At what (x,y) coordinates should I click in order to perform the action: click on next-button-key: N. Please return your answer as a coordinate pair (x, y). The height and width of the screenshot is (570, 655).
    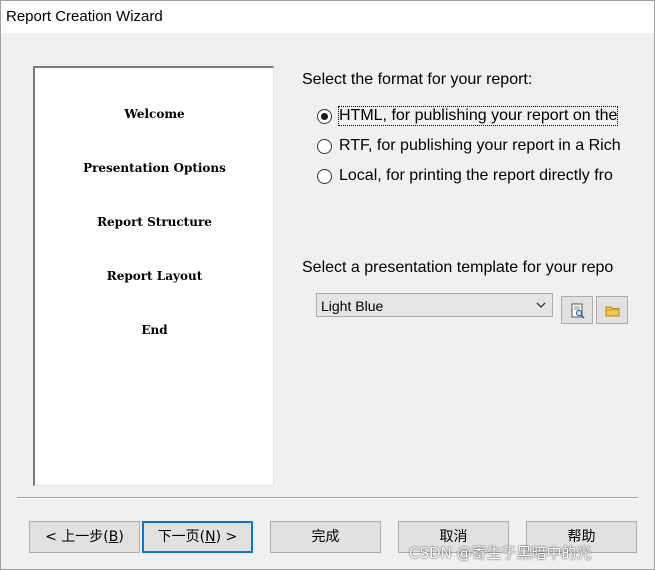
    Looking at the image, I should click on (210, 537).